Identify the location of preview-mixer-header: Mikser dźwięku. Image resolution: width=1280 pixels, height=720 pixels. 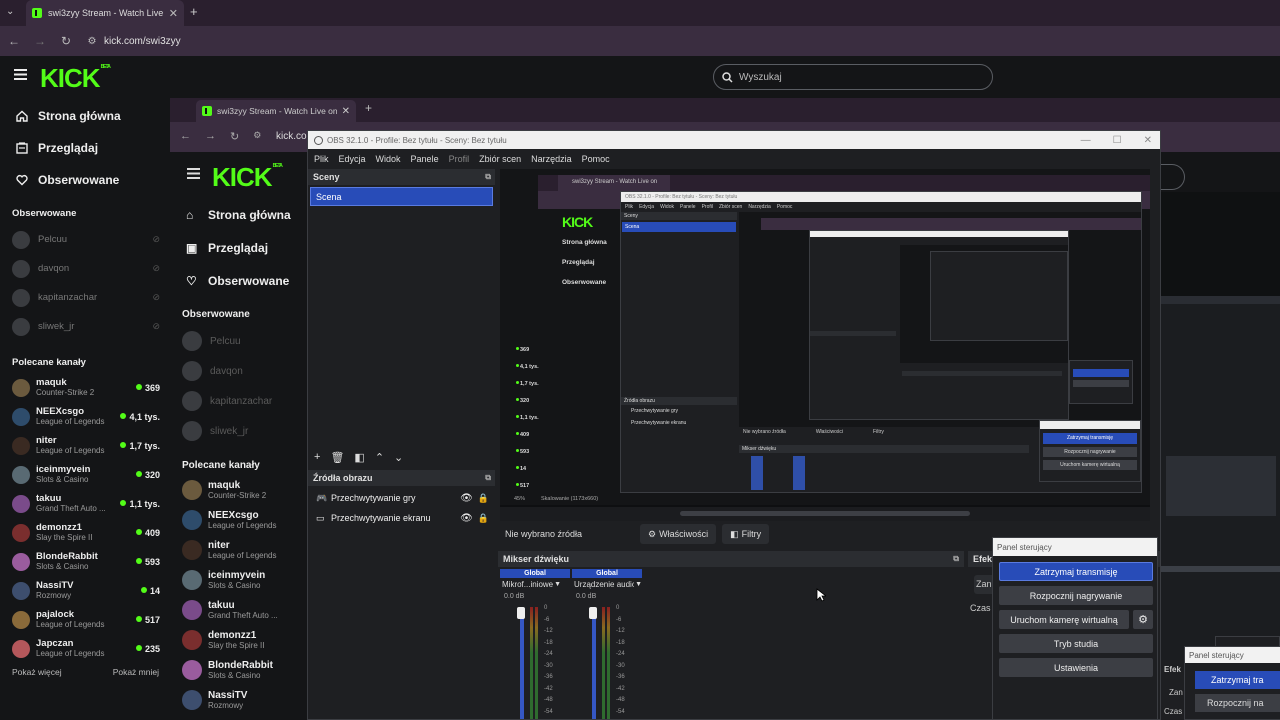
(884, 449).